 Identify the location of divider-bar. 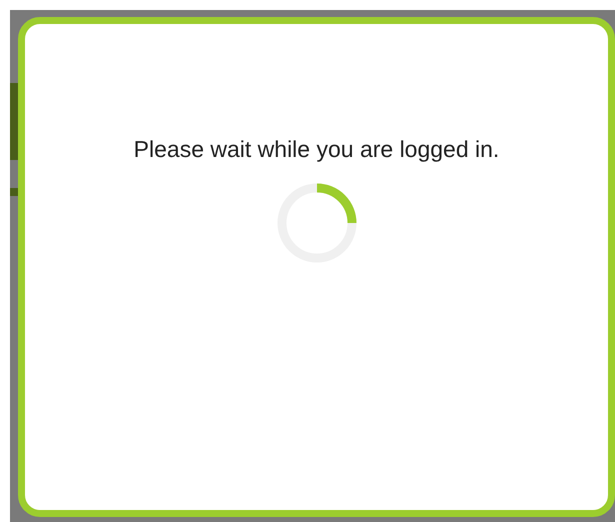
(14, 192).